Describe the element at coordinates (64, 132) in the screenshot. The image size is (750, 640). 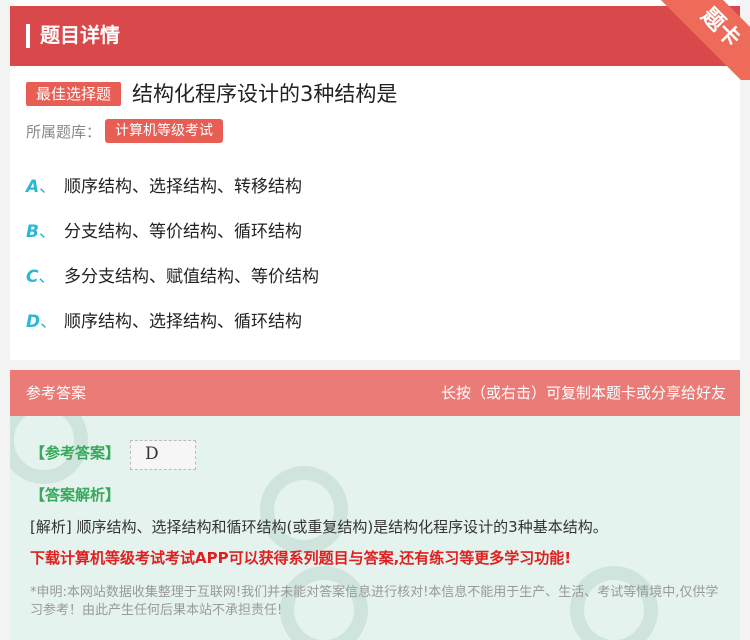
I see `bank-label: 所属题库：` at that location.